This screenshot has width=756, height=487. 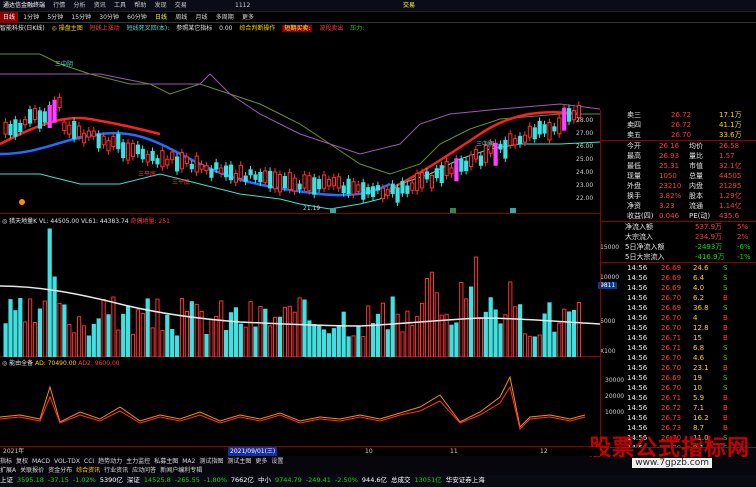 I want to click on indicator-tab: 主力监控, so click(x=138, y=461).